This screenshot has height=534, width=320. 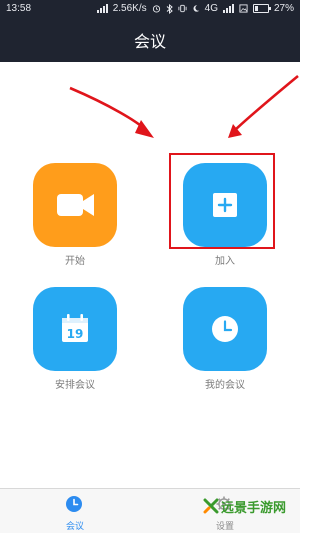 What do you see at coordinates (266, 102) in the screenshot?
I see `annotation-arrow-right` at bounding box center [266, 102].